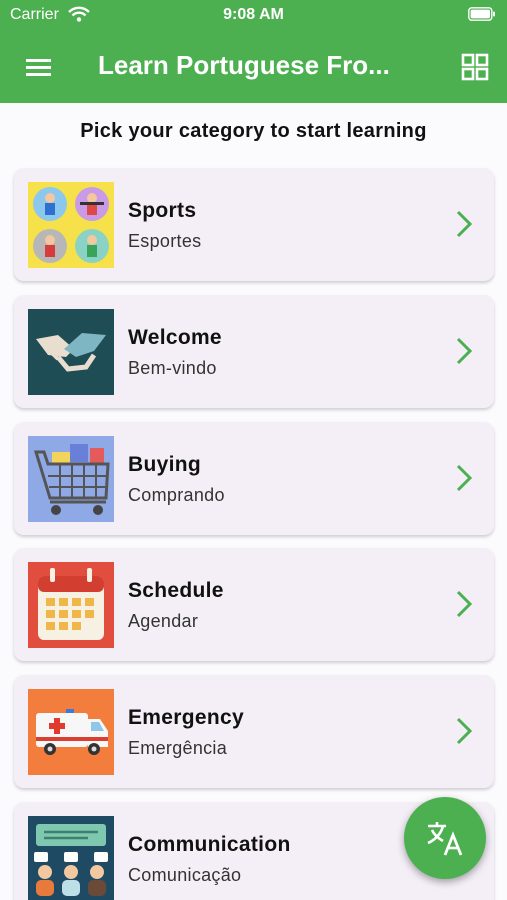 This screenshot has height=900, width=507. Describe the element at coordinates (209, 844) in the screenshot. I see `category-name: Communication` at that location.